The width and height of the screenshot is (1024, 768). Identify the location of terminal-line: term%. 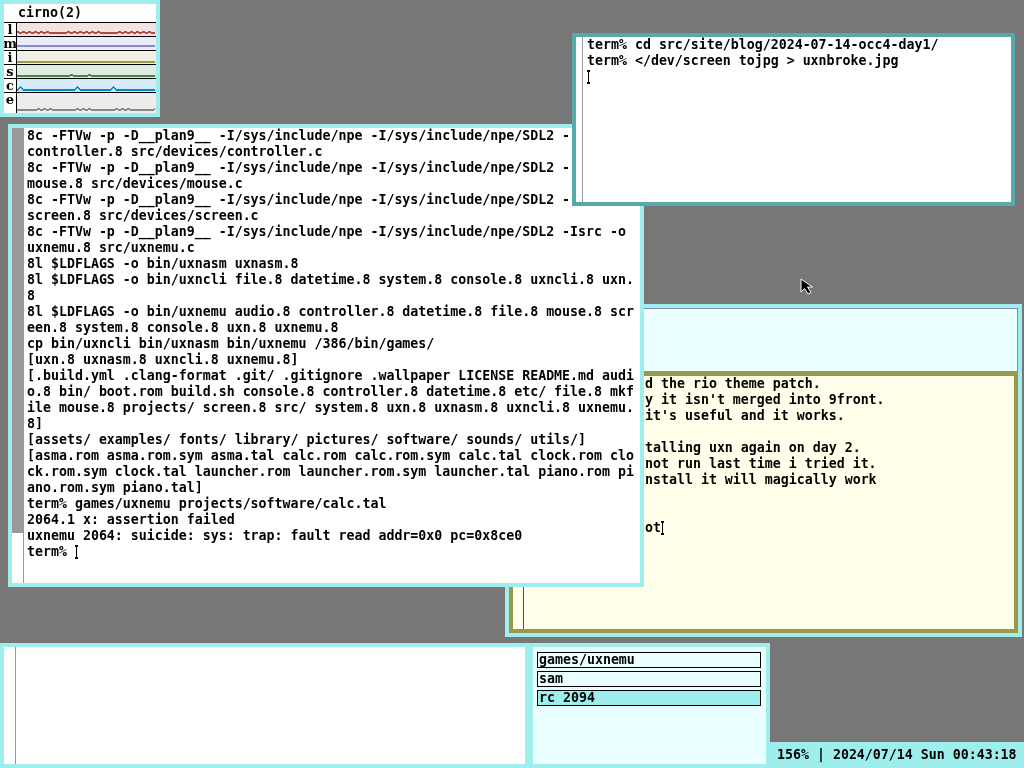
(47, 552).